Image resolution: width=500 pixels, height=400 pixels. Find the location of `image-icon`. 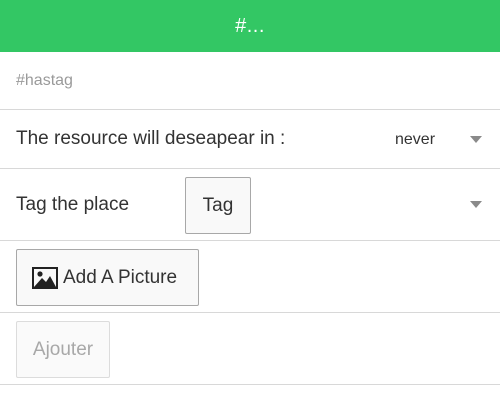

image-icon is located at coordinates (45, 277).